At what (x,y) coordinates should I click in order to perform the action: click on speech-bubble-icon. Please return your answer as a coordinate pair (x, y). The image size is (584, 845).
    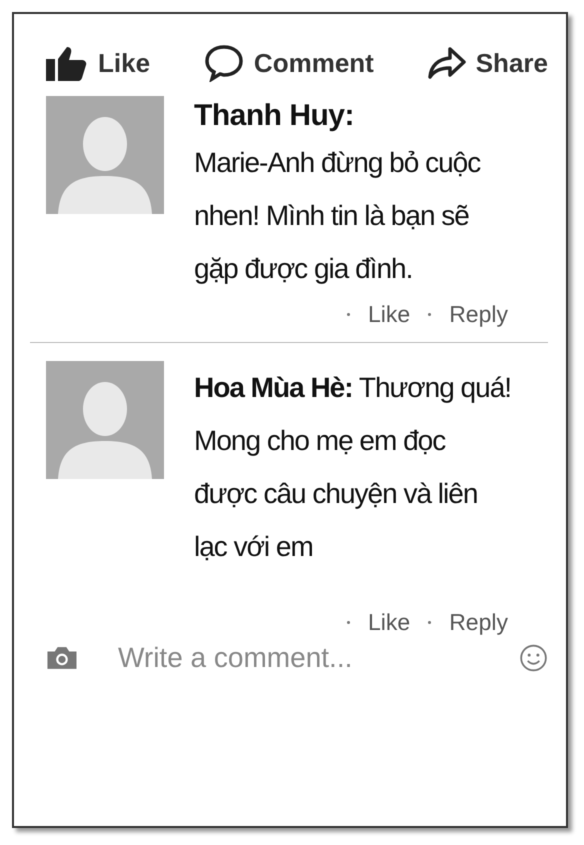
    Looking at the image, I should click on (224, 63).